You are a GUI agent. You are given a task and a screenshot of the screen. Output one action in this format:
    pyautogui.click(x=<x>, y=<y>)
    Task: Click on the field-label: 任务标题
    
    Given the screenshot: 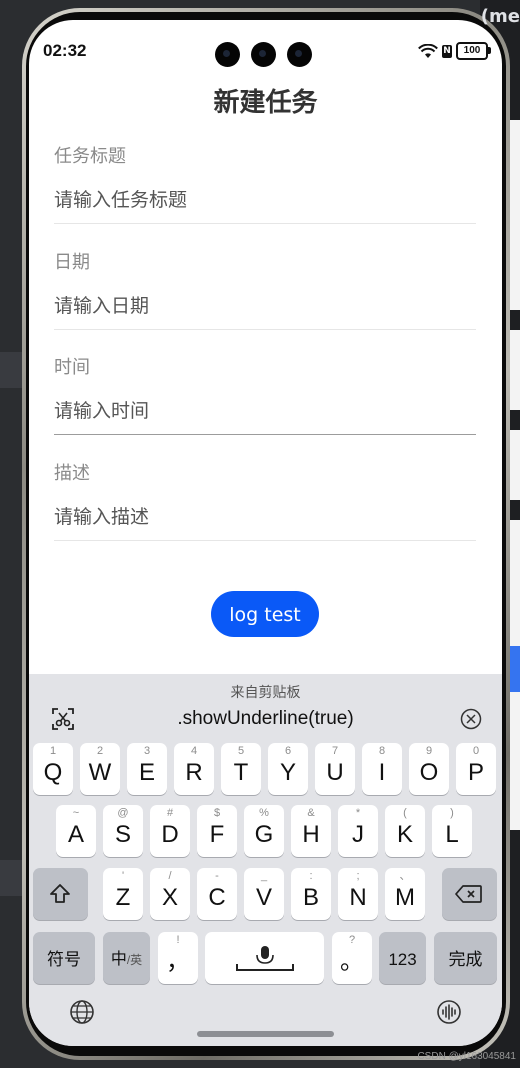 What is the action you would take?
    pyautogui.click(x=90, y=156)
    